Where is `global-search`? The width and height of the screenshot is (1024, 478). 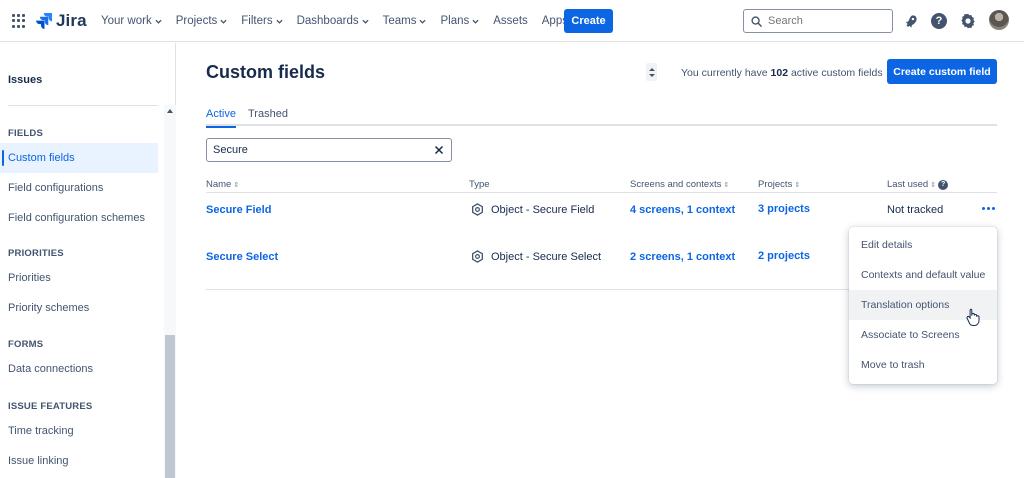 global-search is located at coordinates (818, 21).